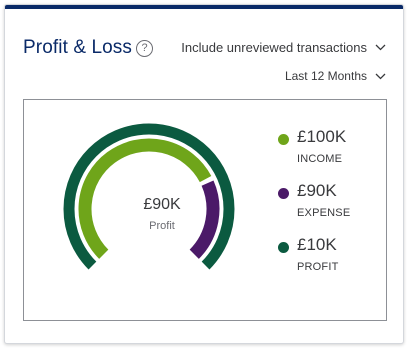 The image size is (410, 350). I want to click on profit-label: PROFIT, so click(318, 267).